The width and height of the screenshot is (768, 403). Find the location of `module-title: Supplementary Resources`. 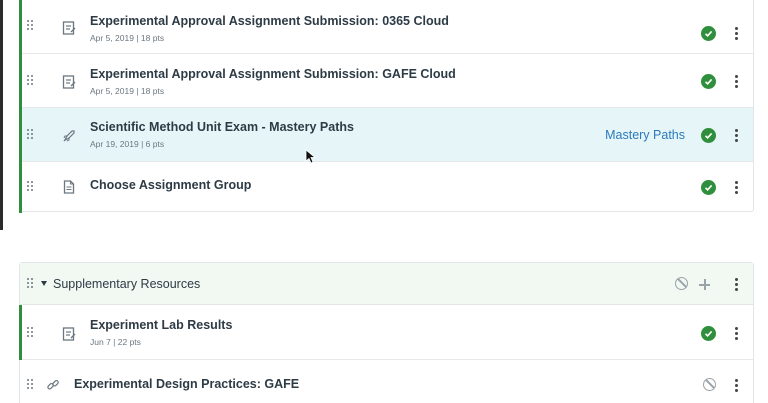

module-title: Supplementary Resources is located at coordinates (127, 284).